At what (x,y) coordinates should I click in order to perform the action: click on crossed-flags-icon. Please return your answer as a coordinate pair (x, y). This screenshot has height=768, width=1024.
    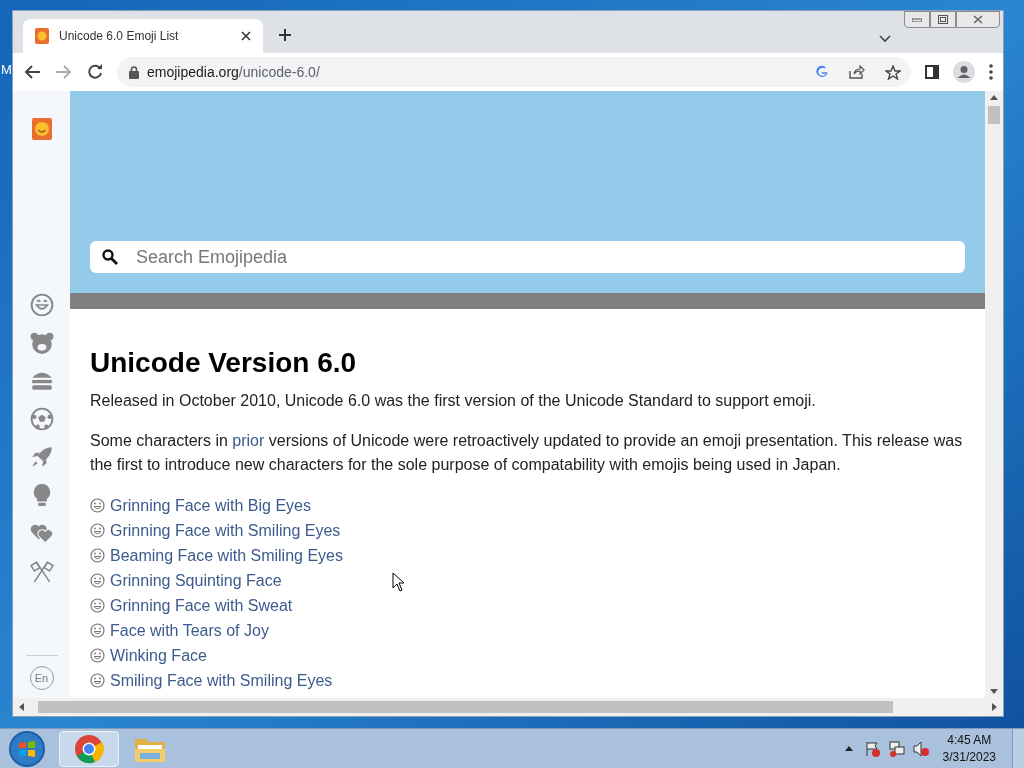
    Looking at the image, I should click on (41, 571).